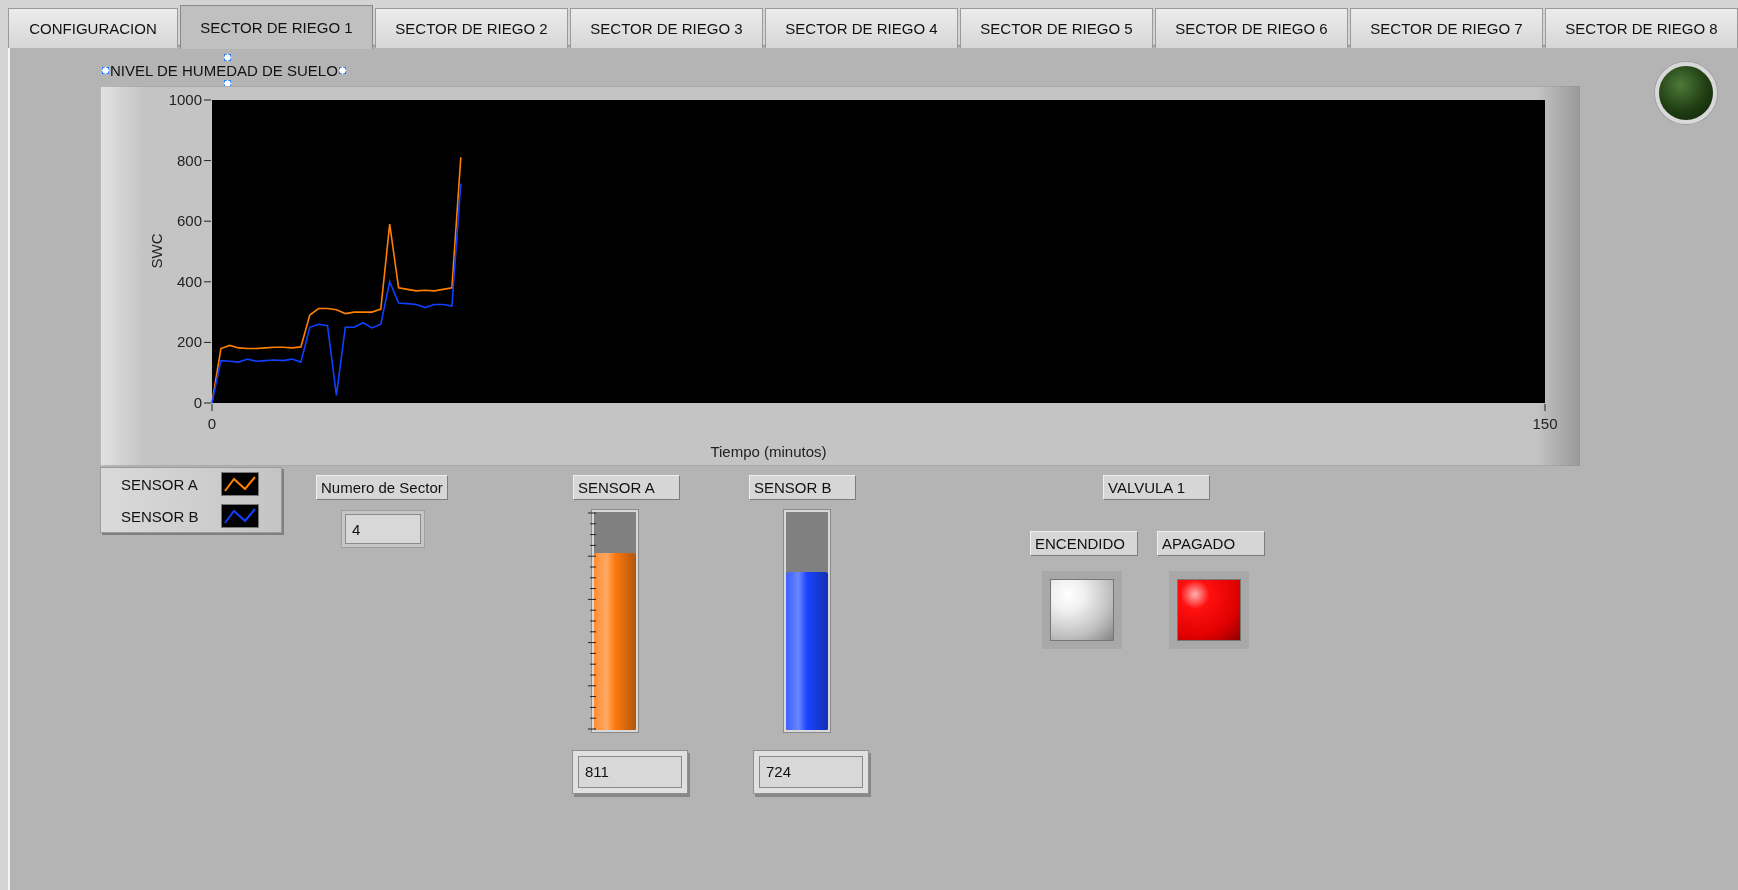 This screenshot has width=1738, height=890. I want to click on tick-label: 200, so click(189, 342).